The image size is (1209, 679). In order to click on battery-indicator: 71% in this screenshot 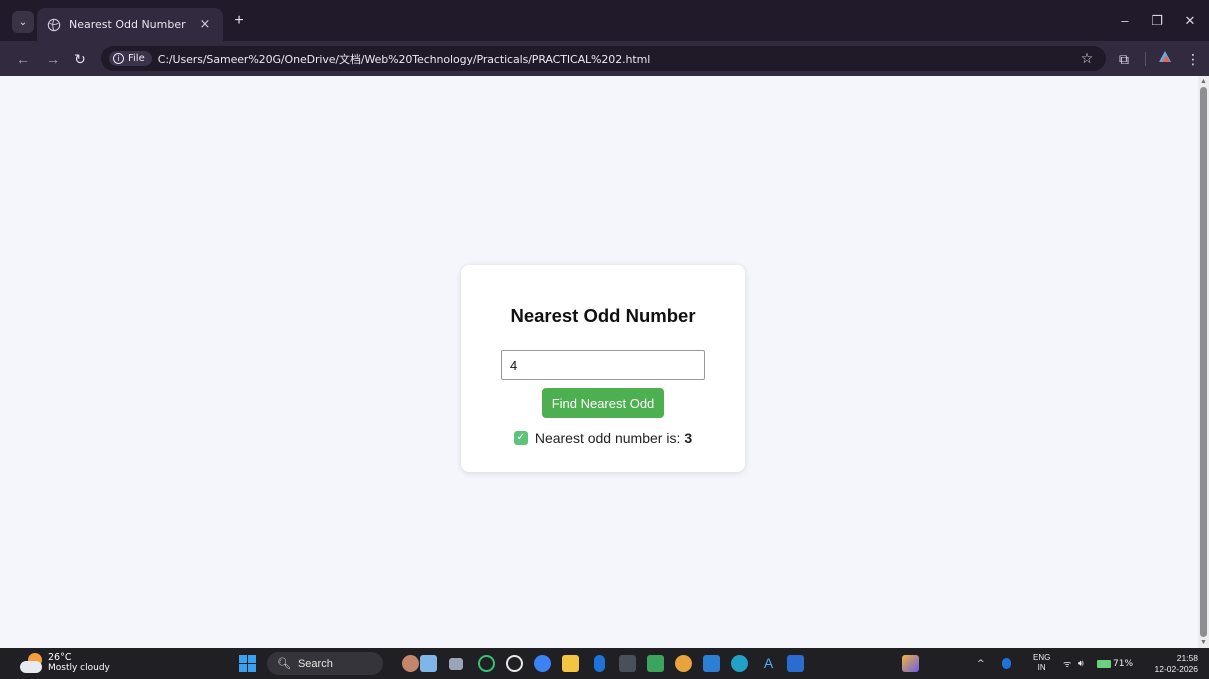, I will do `click(1115, 663)`.